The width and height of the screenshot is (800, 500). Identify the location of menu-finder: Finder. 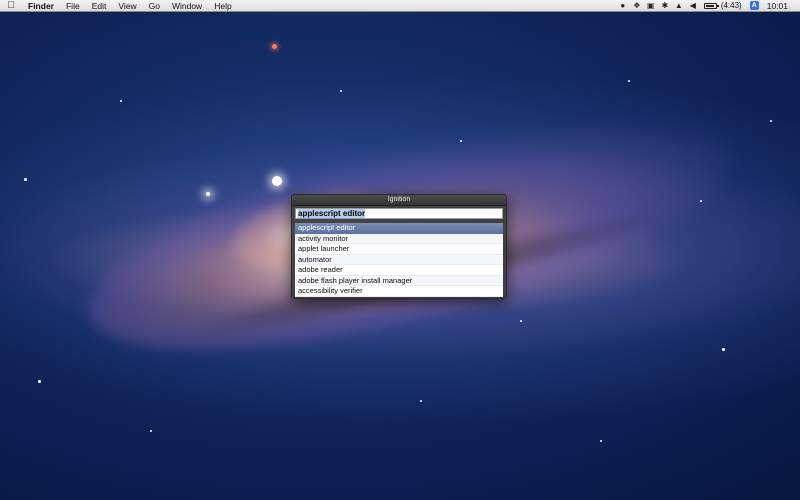
(41, 6).